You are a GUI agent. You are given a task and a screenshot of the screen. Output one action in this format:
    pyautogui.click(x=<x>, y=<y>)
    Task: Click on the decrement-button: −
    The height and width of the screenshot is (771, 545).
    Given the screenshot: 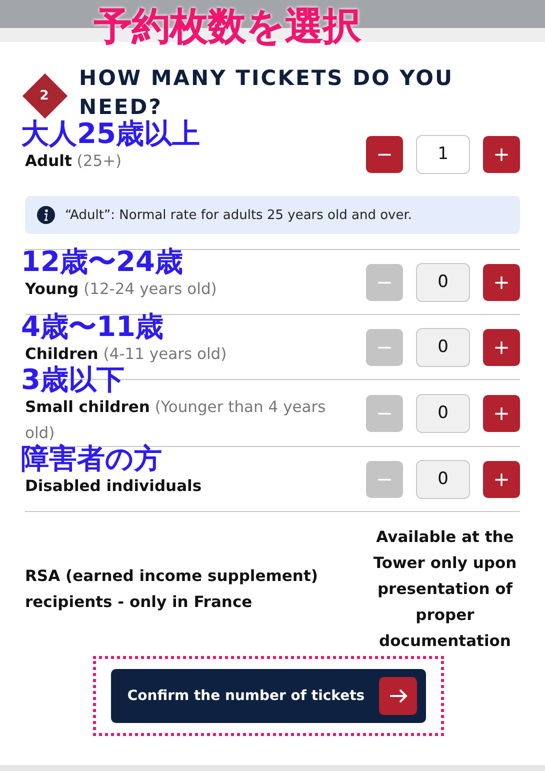 What is the action you would take?
    pyautogui.click(x=384, y=154)
    